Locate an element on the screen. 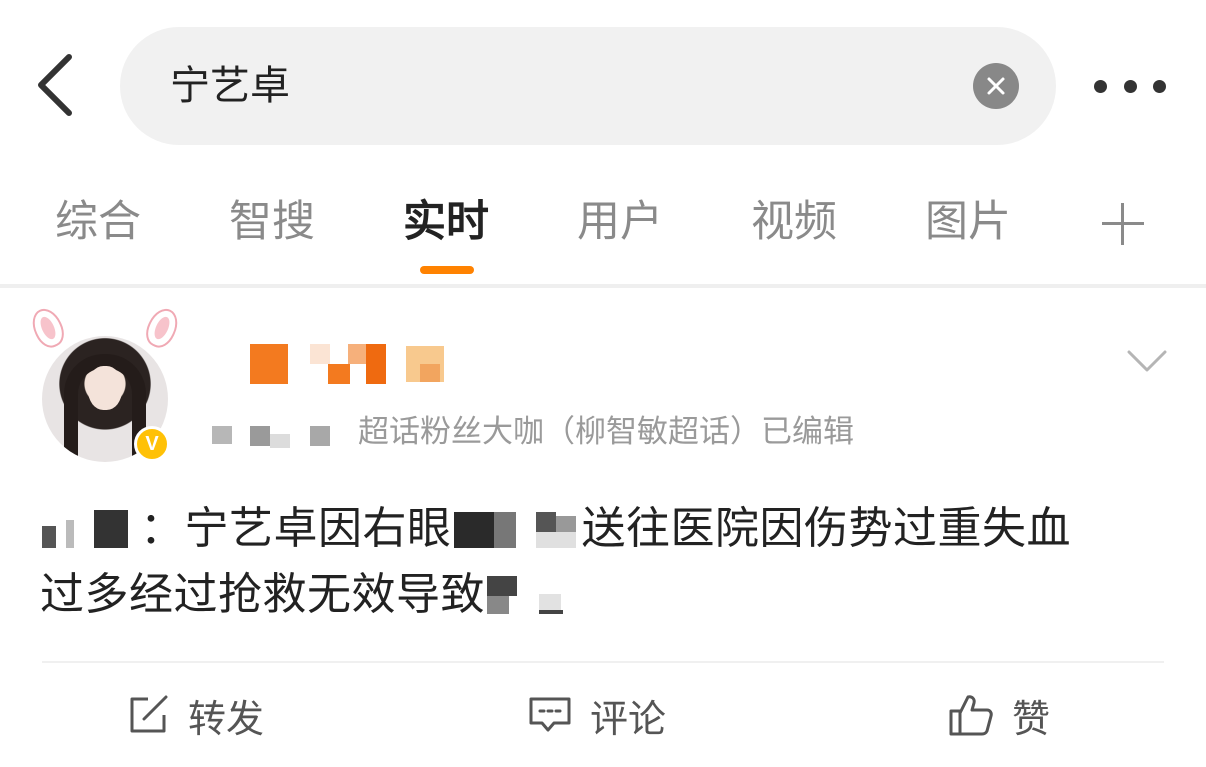 Image resolution: width=1206 pixels, height=767 pixels. avatar: V is located at coordinates (105, 384).